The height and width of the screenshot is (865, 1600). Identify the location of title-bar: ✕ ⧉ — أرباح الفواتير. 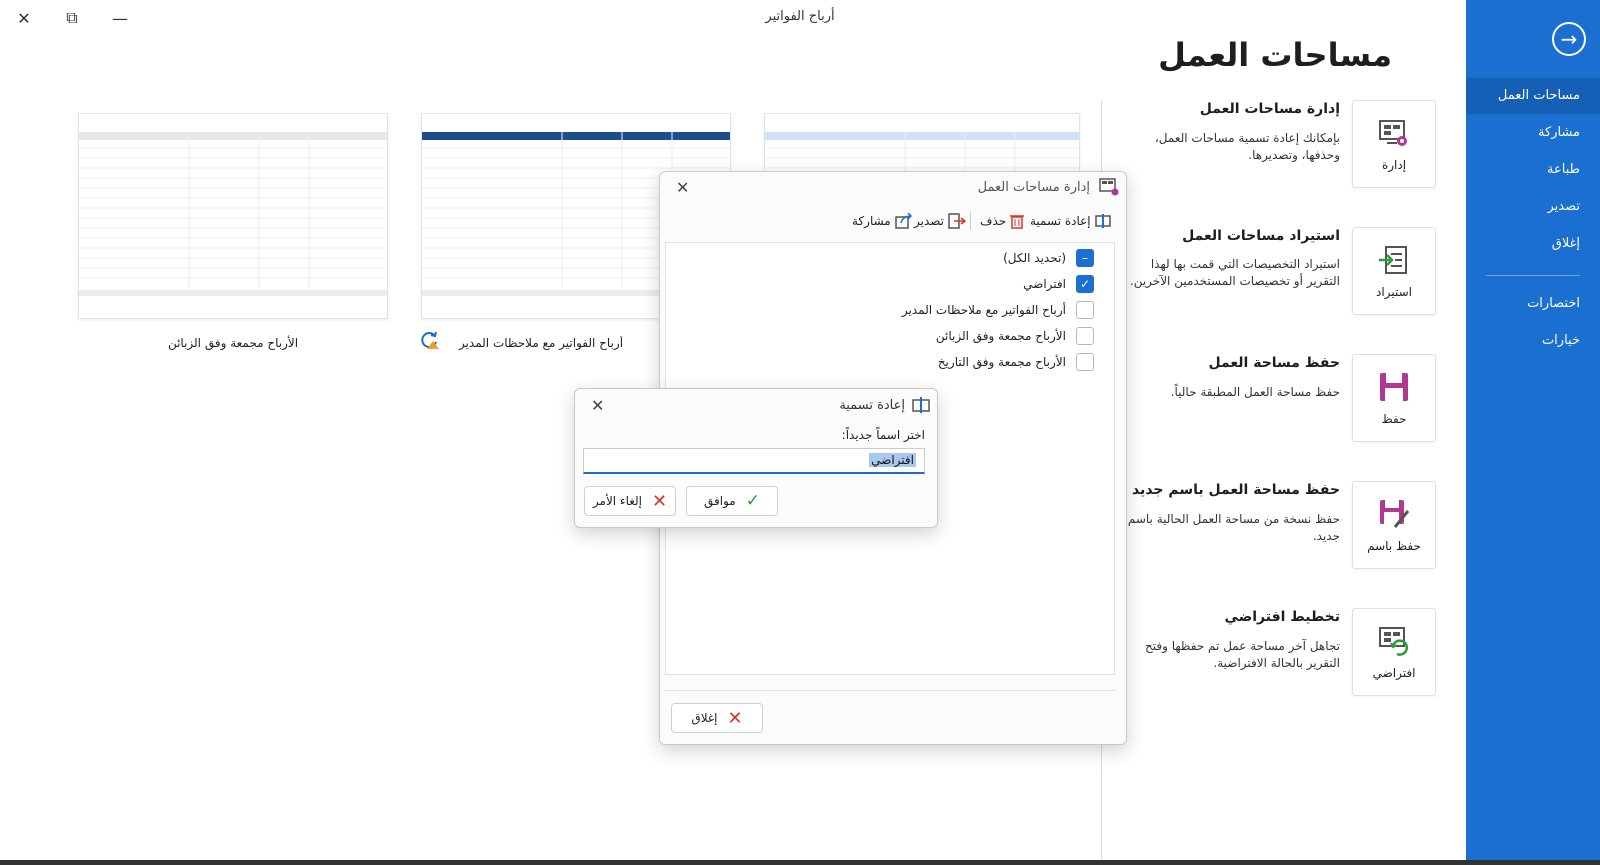
(733, 18).